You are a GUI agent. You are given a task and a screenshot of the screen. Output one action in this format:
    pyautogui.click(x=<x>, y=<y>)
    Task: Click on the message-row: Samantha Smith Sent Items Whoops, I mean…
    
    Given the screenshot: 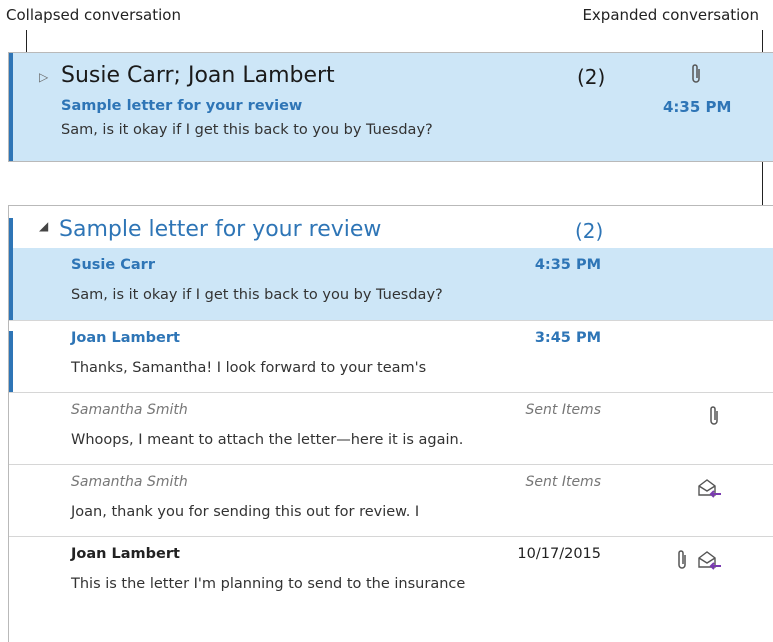 What is the action you would take?
    pyautogui.click(x=391, y=428)
    